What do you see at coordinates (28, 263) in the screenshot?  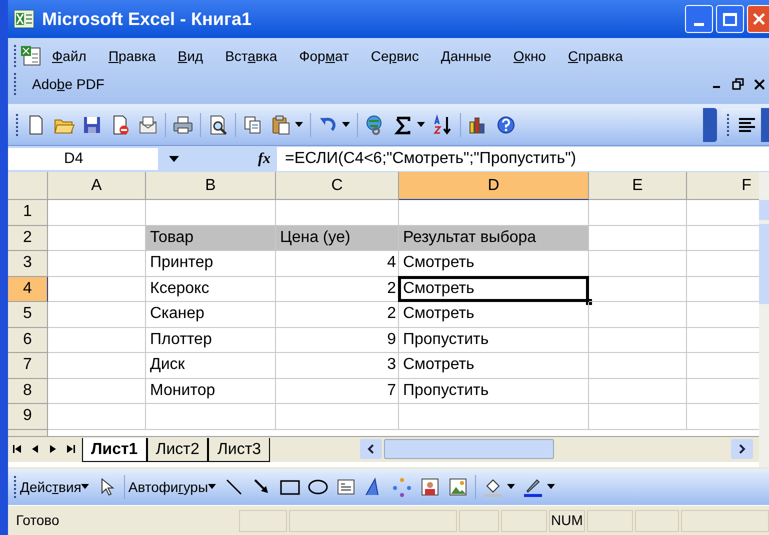 I see `row-header: 3` at bounding box center [28, 263].